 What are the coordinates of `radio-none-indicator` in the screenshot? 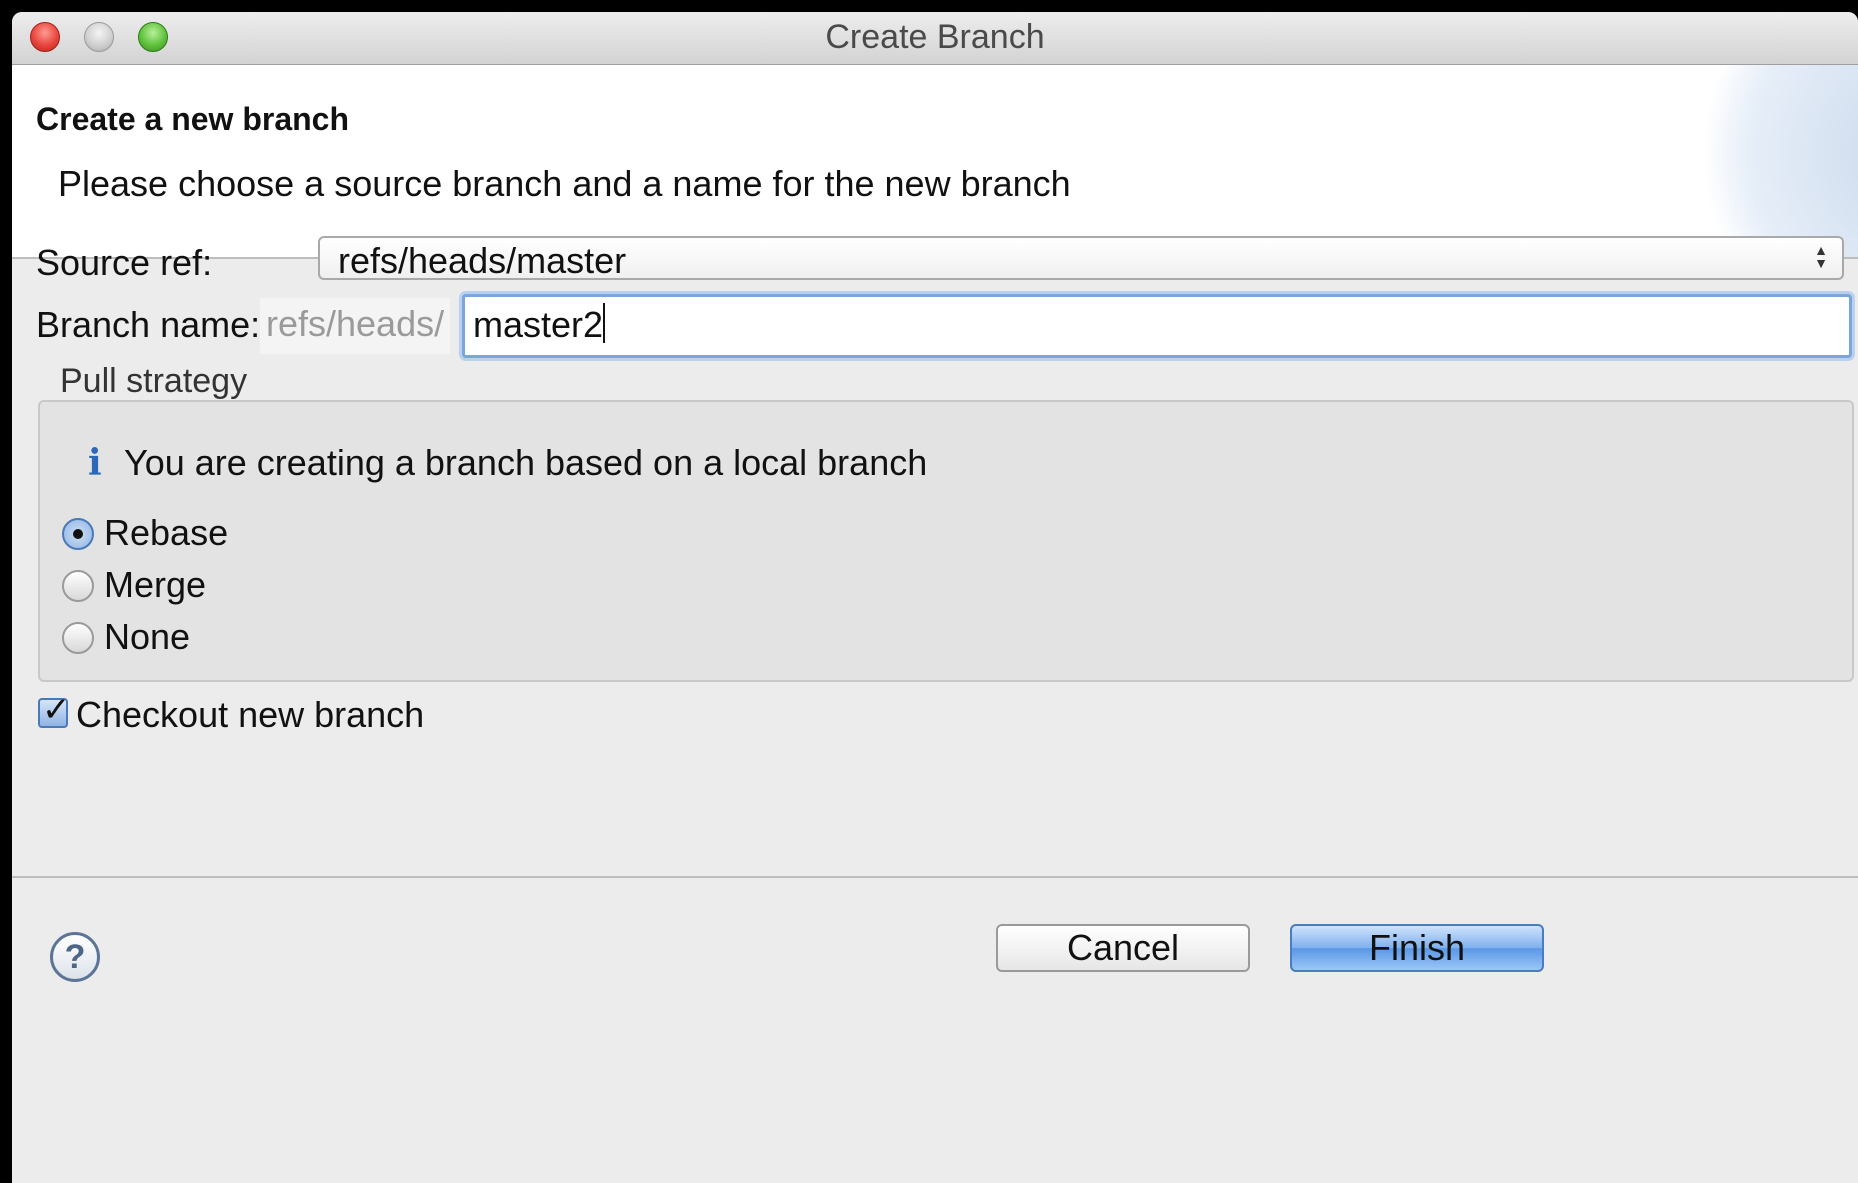 It's located at (78, 638).